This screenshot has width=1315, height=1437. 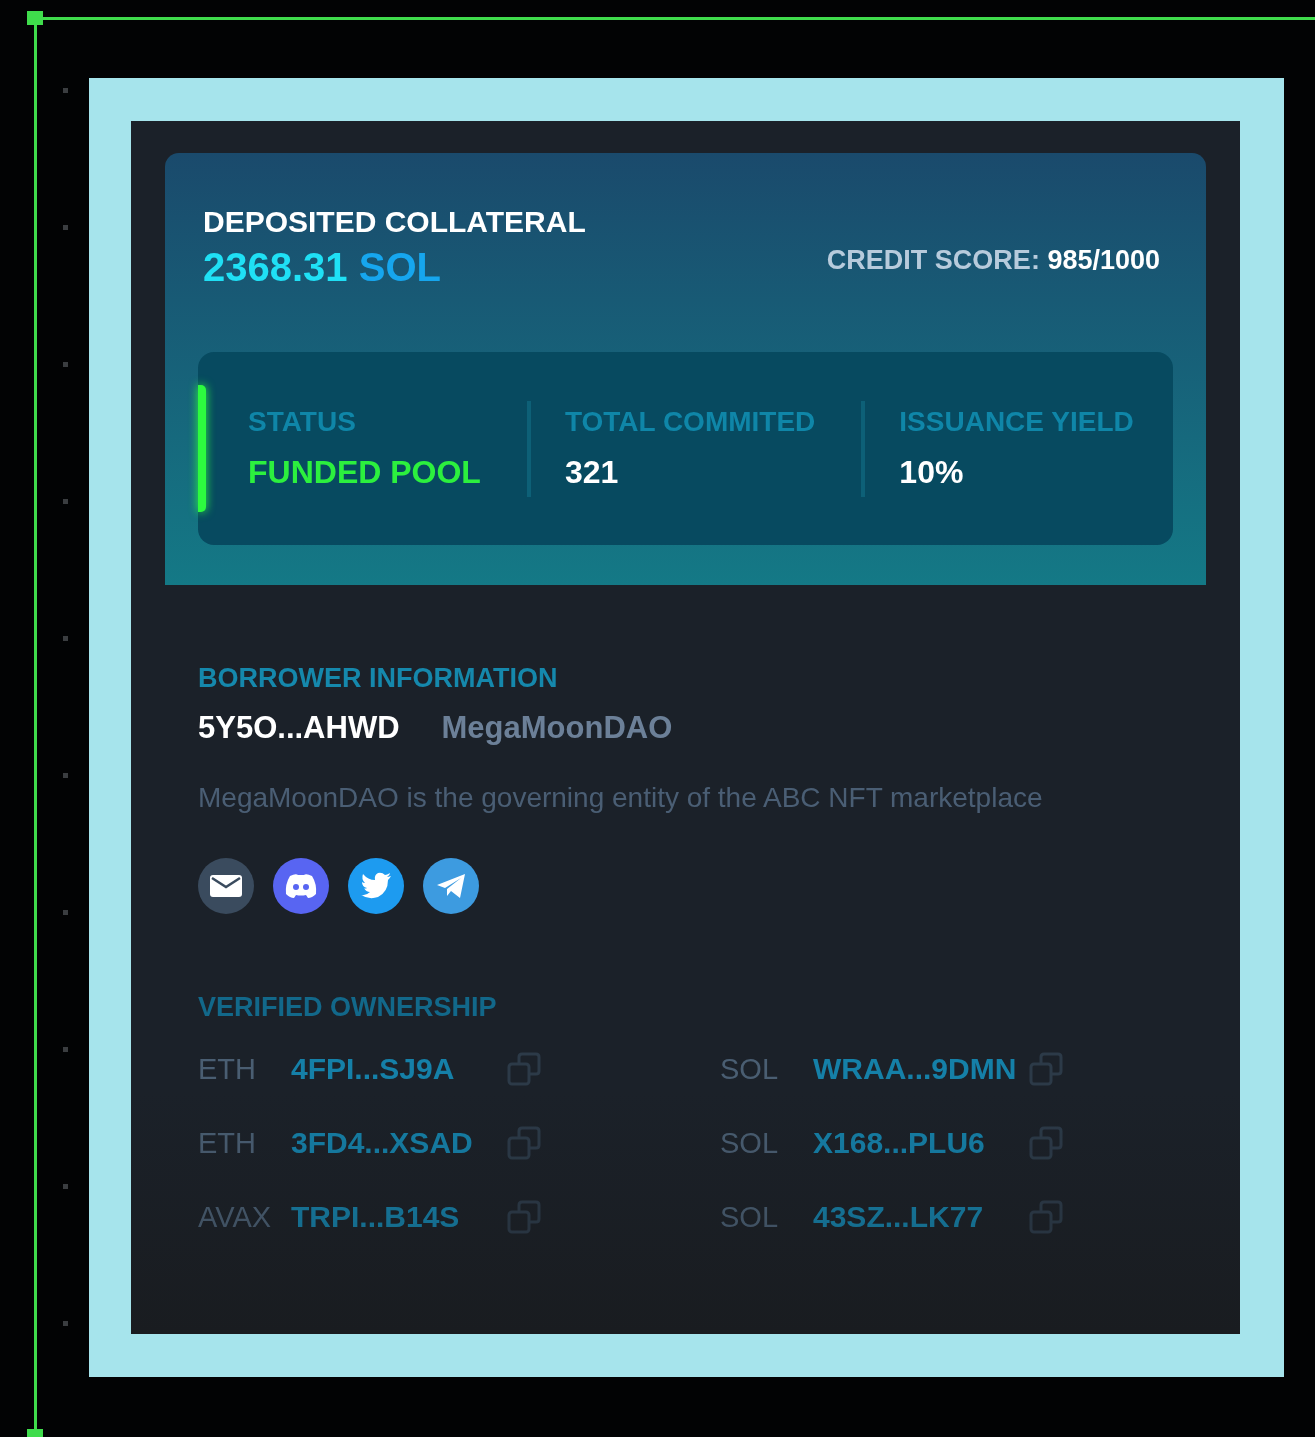 I want to click on collateral-amount: 2368.31 SOL, so click(x=322, y=267).